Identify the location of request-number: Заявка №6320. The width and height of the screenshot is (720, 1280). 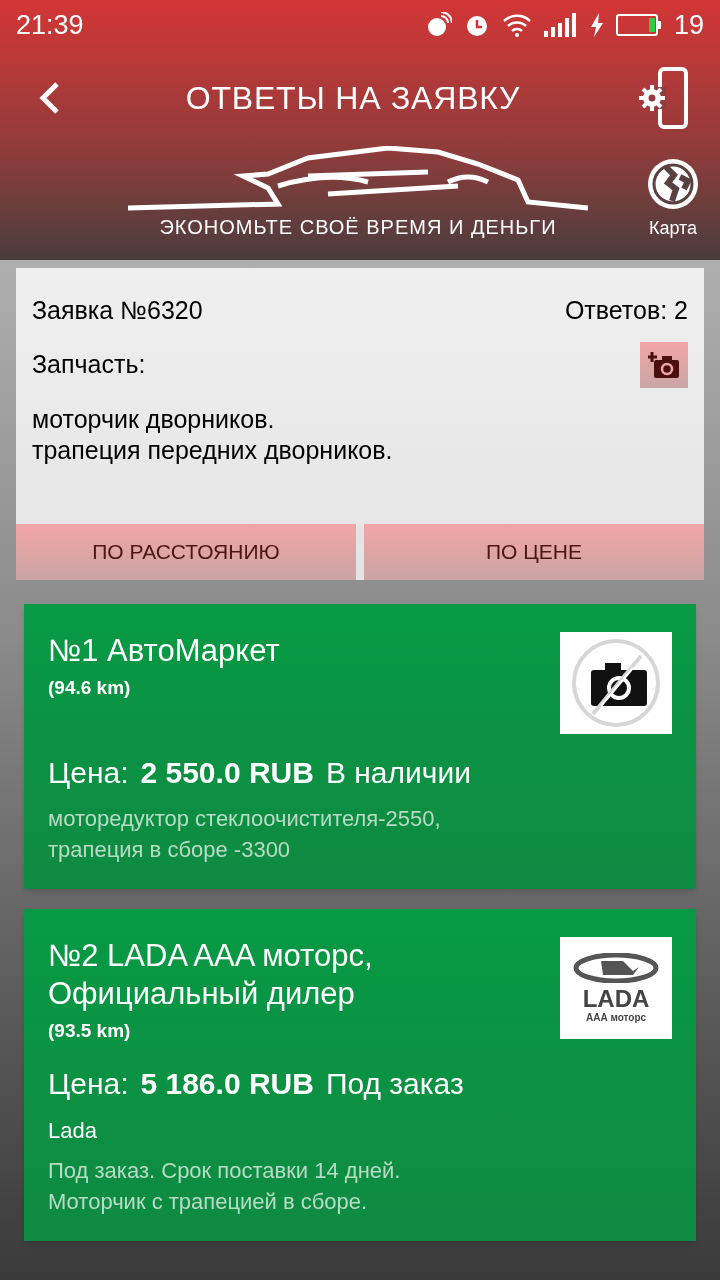
(117, 310).